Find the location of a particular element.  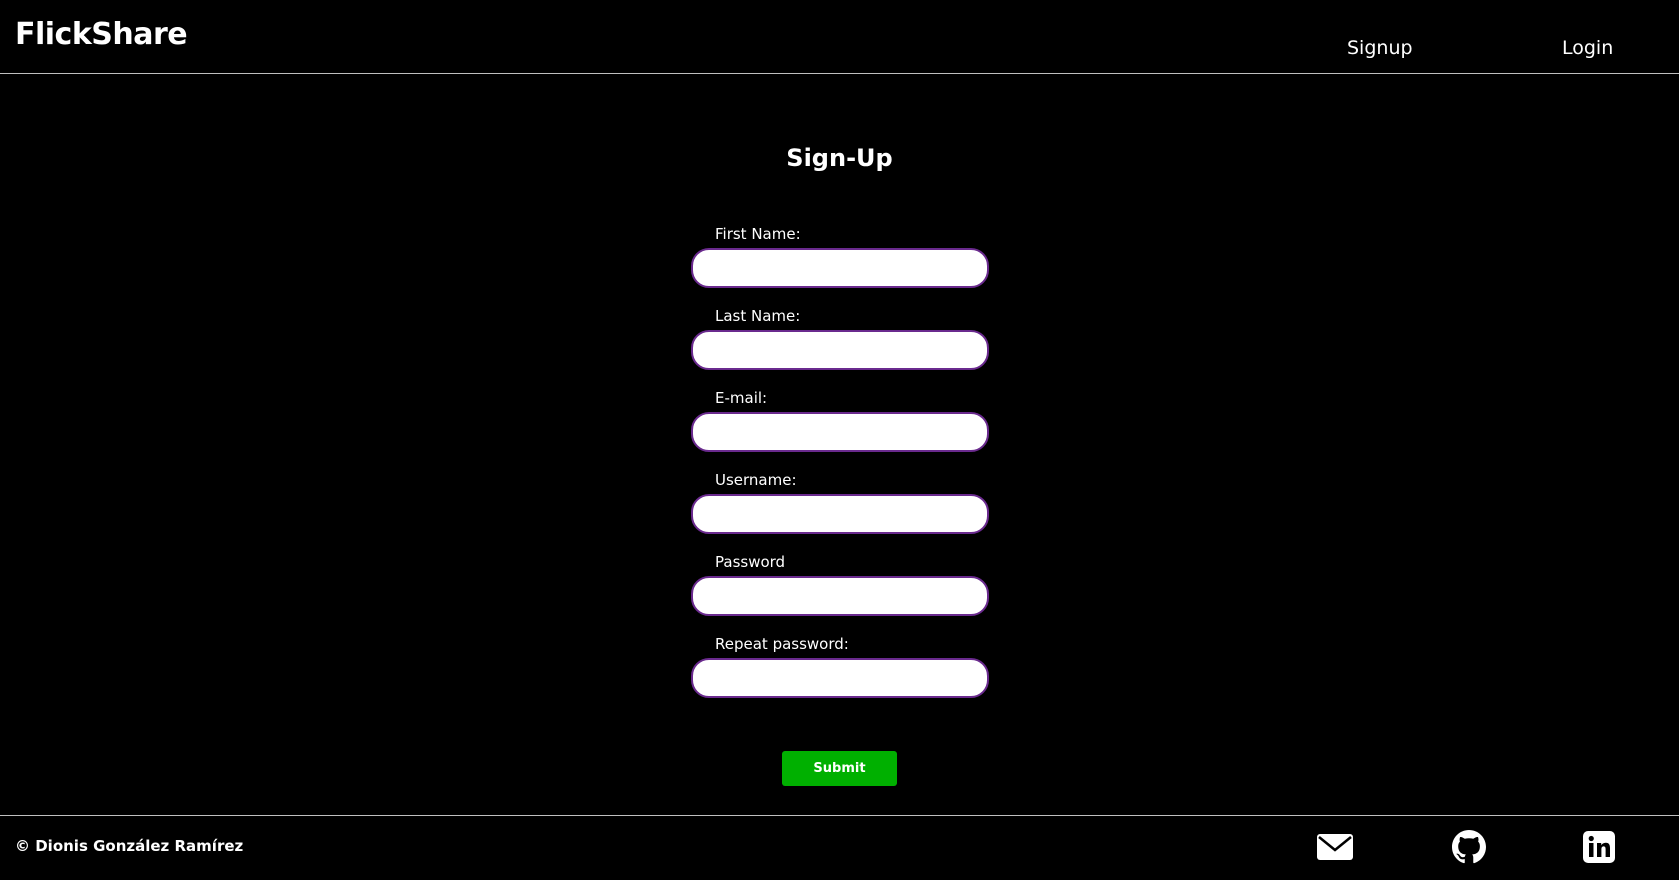

username-field is located at coordinates (840, 514).